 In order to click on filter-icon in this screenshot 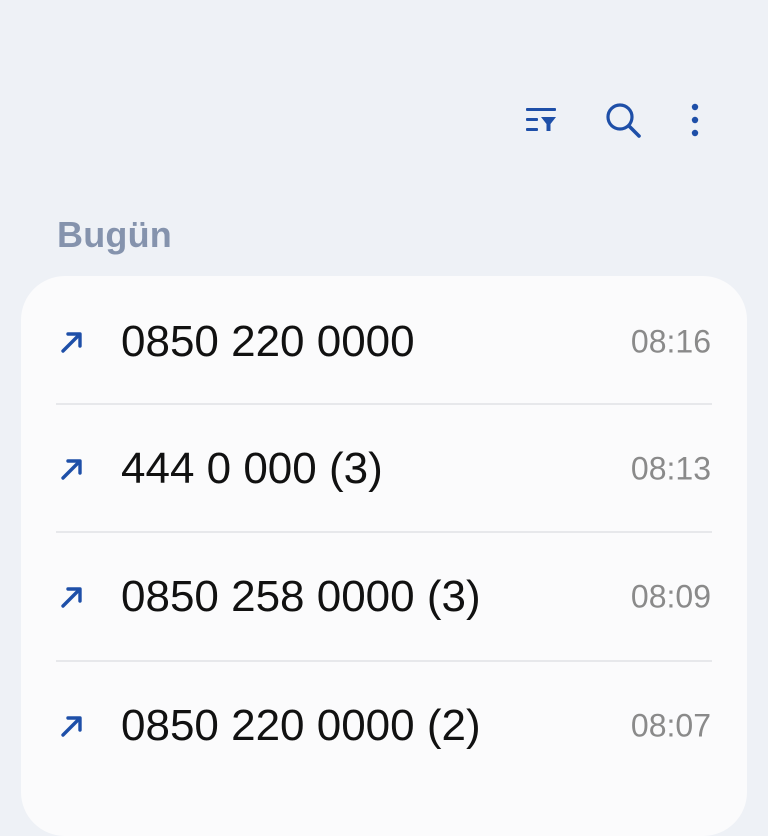, I will do `click(541, 119)`.